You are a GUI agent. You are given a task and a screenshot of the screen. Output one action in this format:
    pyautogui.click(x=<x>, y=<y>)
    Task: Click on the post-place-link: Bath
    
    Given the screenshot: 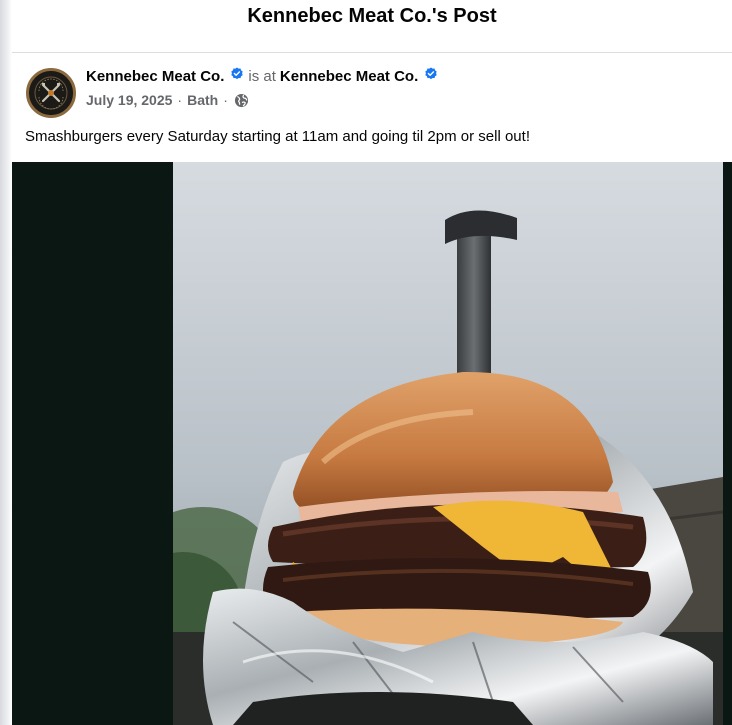 What is the action you would take?
    pyautogui.click(x=202, y=100)
    